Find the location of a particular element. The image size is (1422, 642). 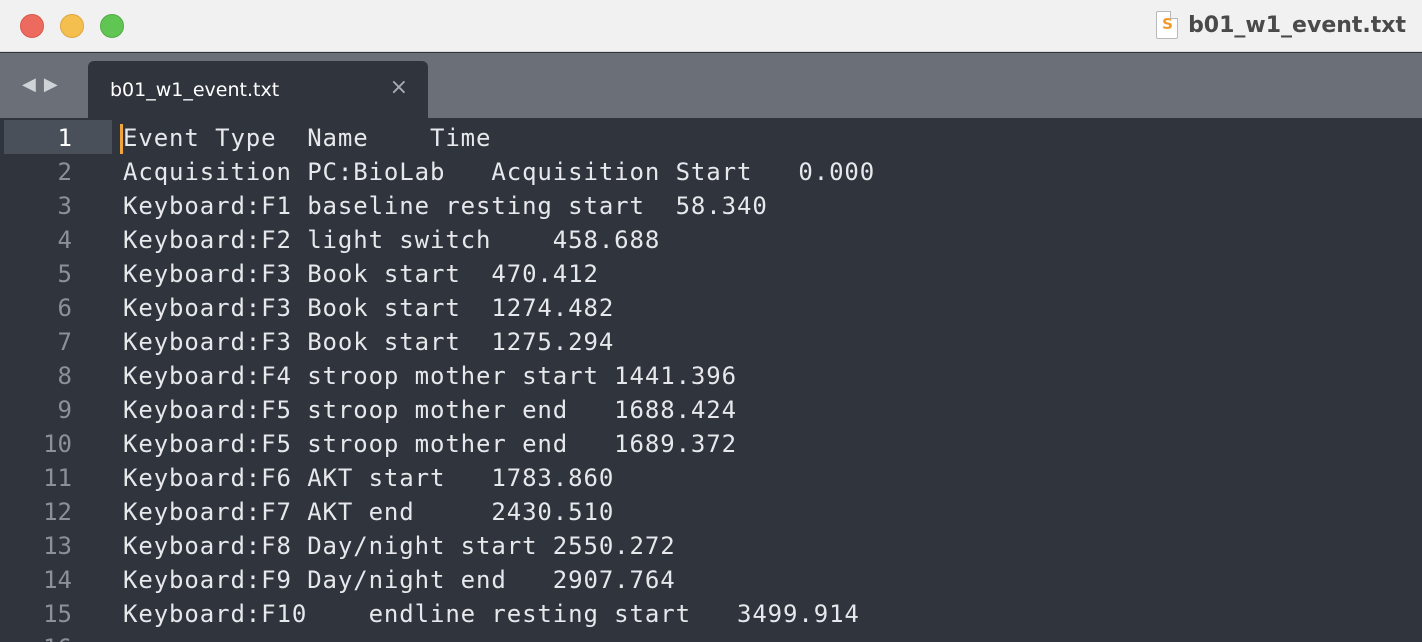

close-window-button is located at coordinates (32, 26).